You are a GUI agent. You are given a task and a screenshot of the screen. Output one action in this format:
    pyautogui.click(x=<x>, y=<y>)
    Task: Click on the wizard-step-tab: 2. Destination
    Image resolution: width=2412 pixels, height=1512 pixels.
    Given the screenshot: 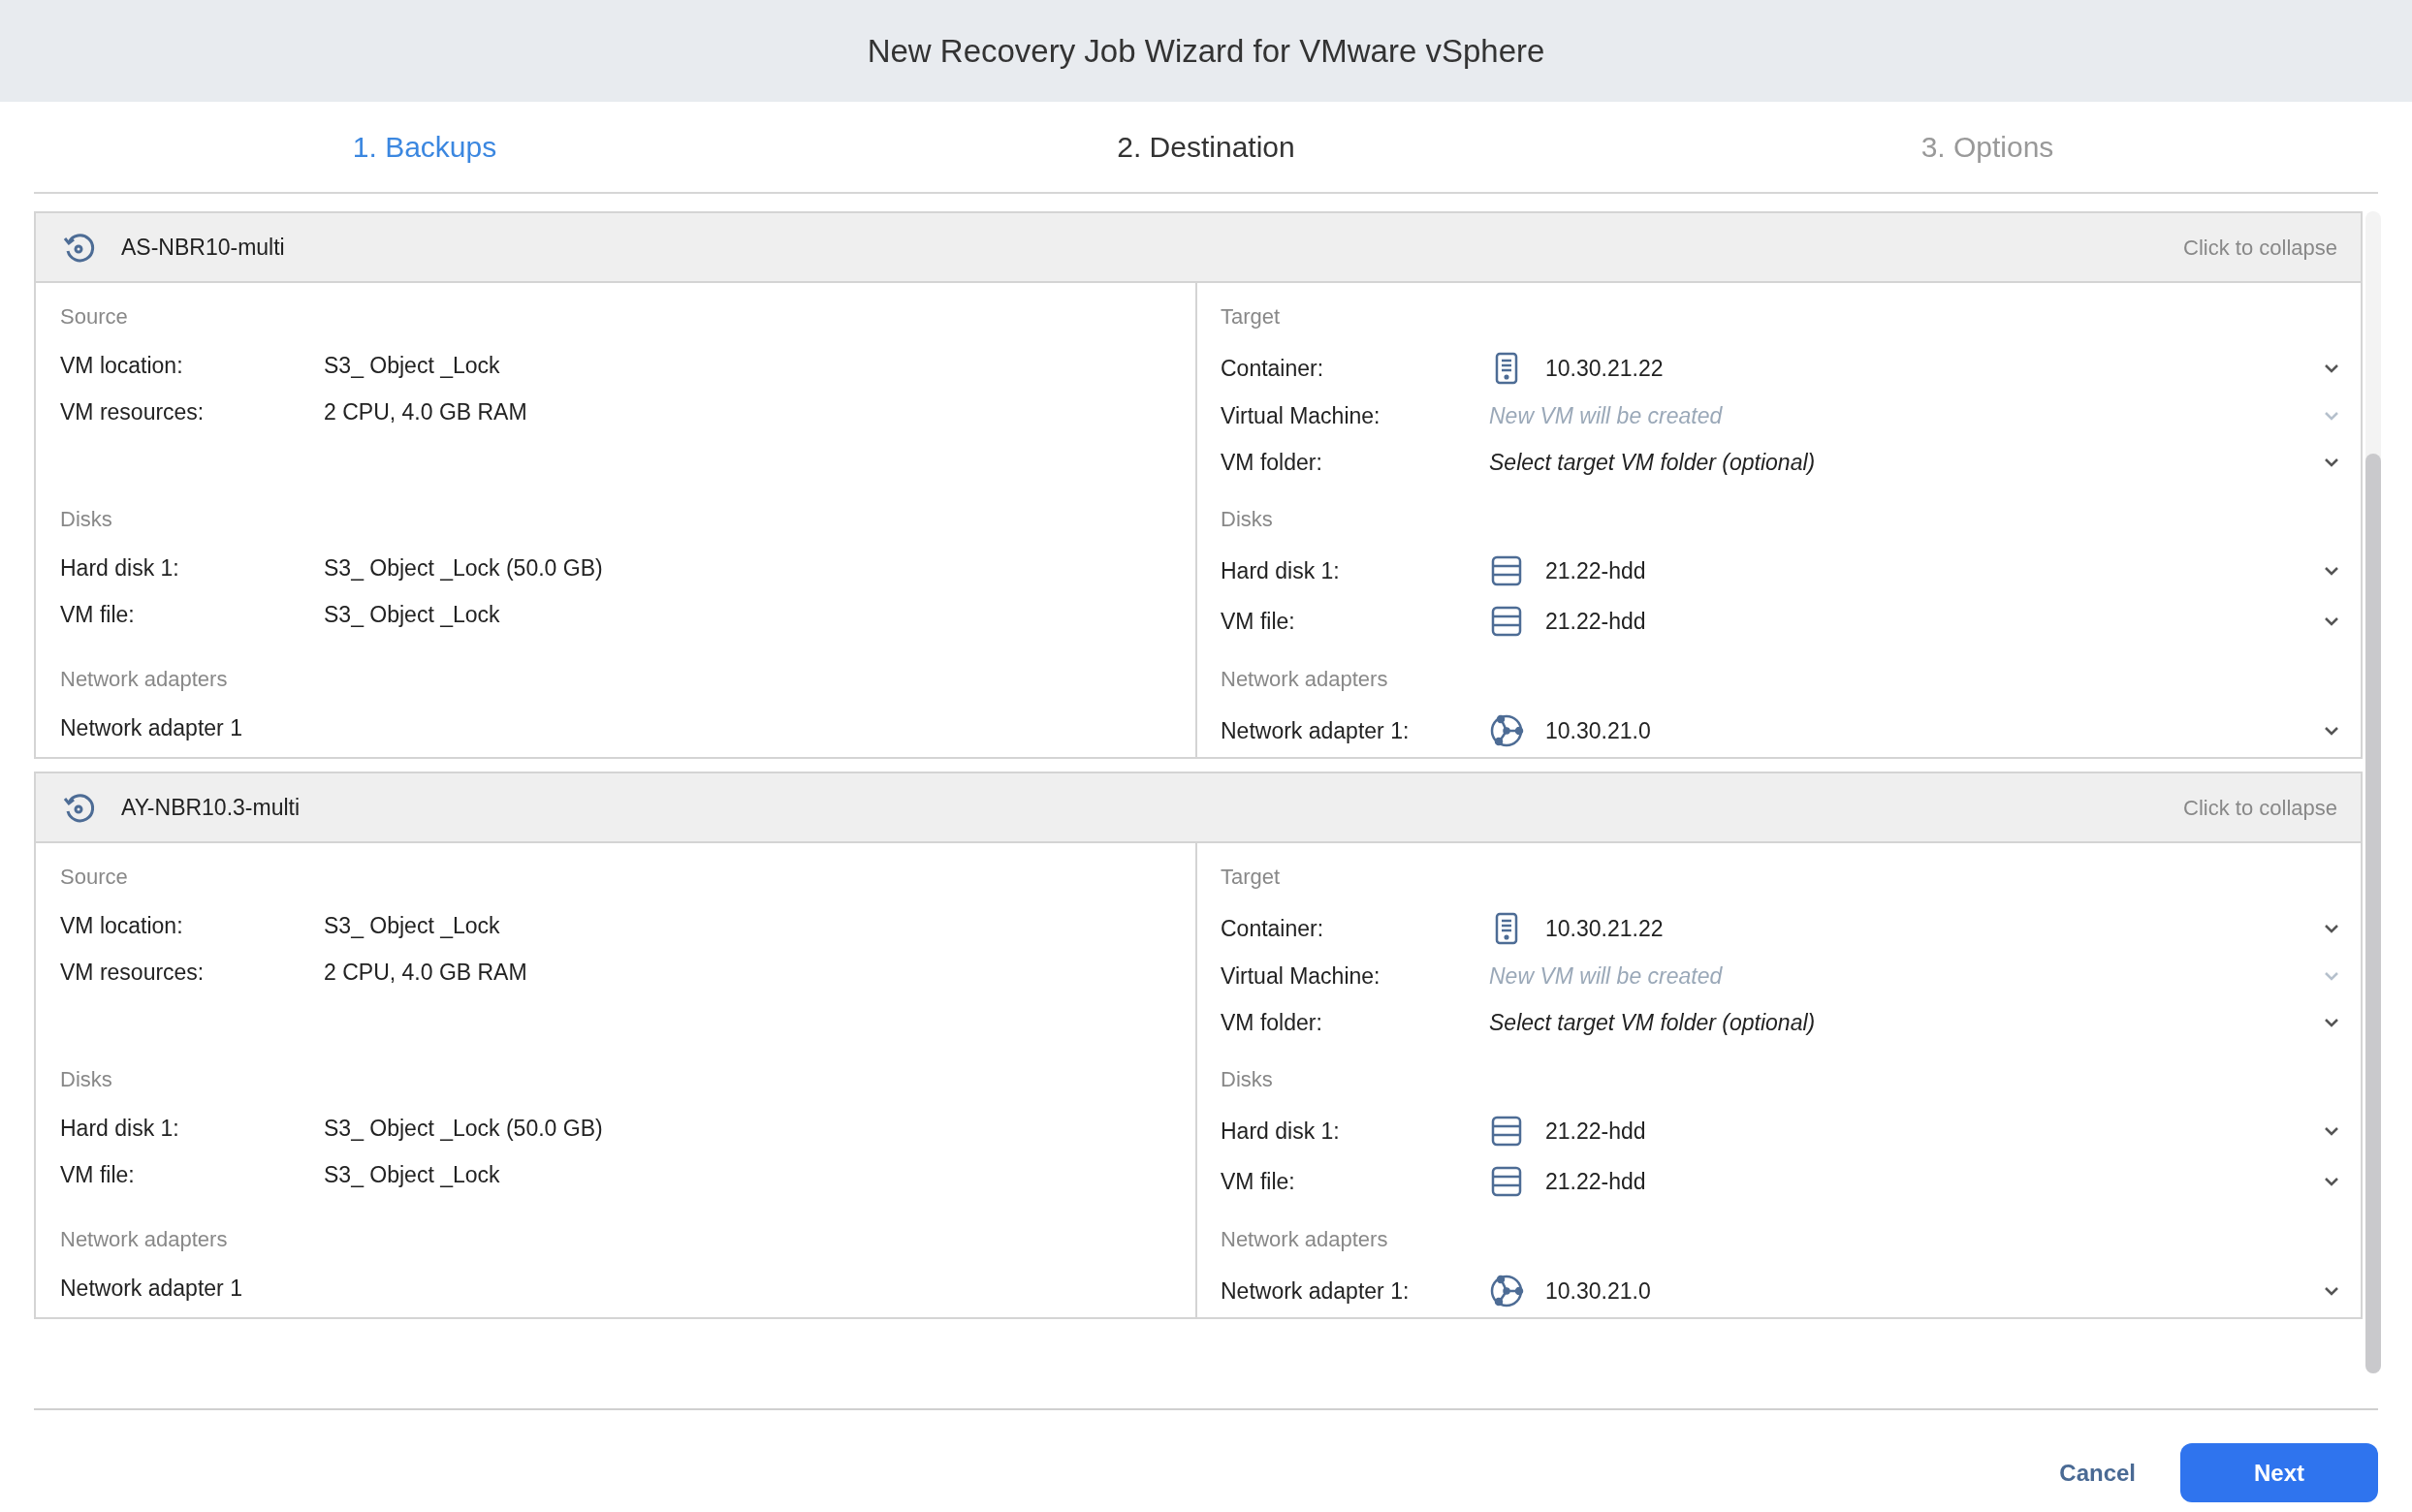 What is the action you would take?
    pyautogui.click(x=1206, y=147)
    